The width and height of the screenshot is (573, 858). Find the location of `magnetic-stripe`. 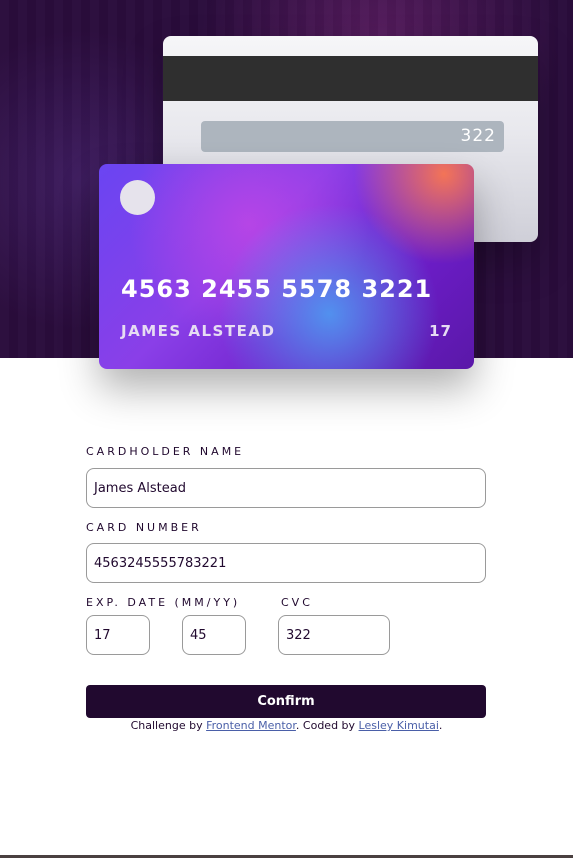

magnetic-stripe is located at coordinates (350, 78).